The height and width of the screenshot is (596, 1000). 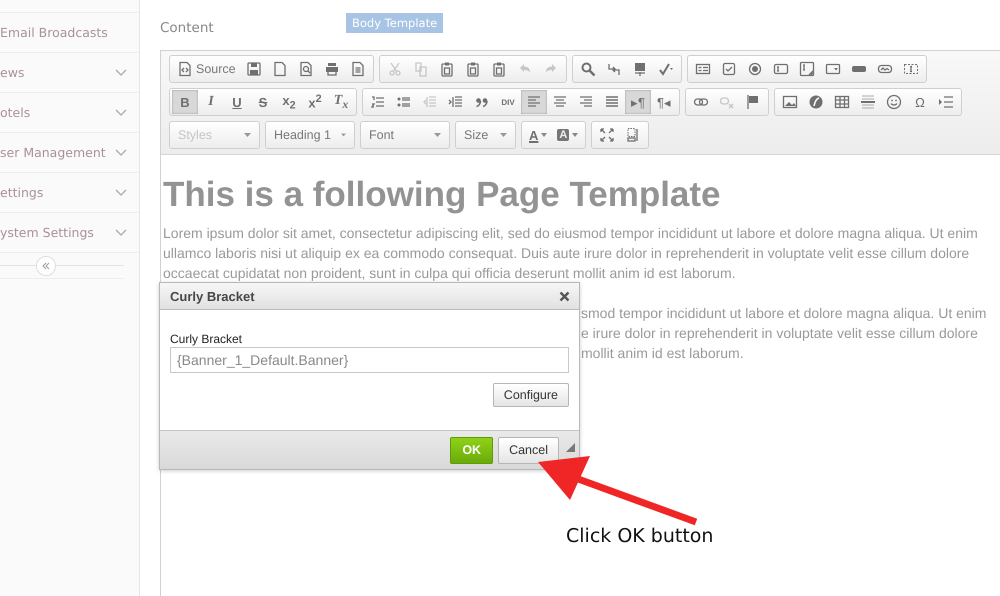 I want to click on text-input-field: {Banner_1_Default.Banner}, so click(x=369, y=360).